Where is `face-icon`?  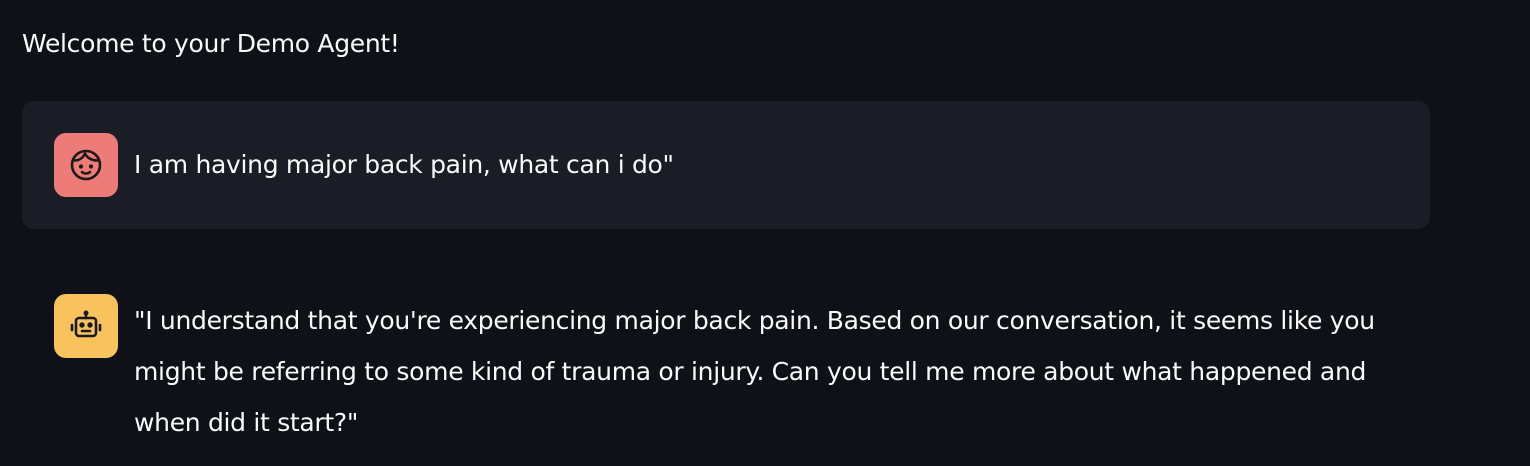 face-icon is located at coordinates (86, 165).